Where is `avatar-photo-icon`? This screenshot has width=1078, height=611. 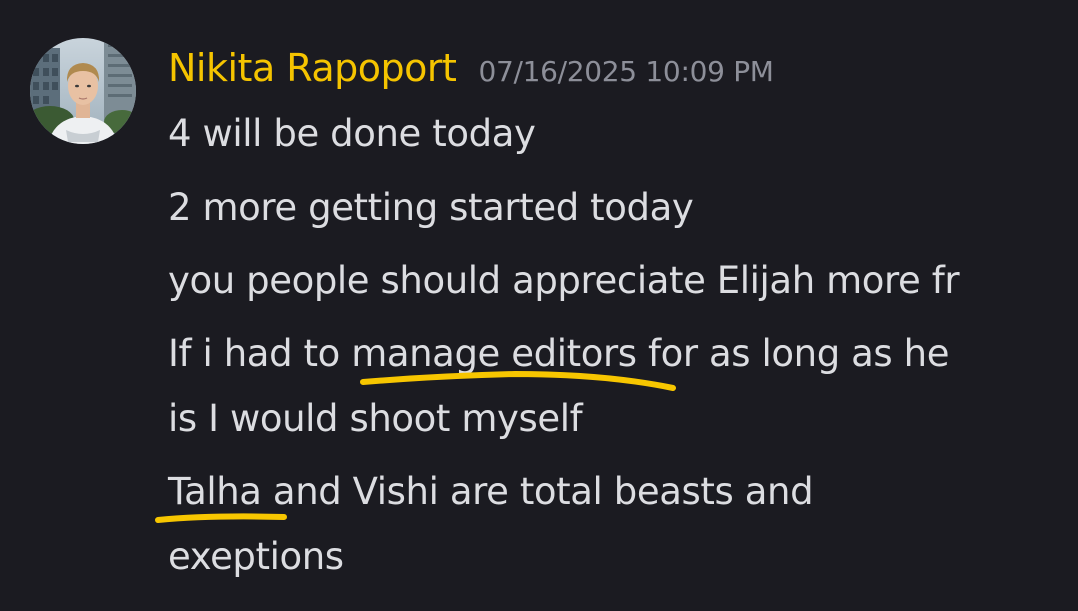
avatar-photo-icon is located at coordinates (83, 91).